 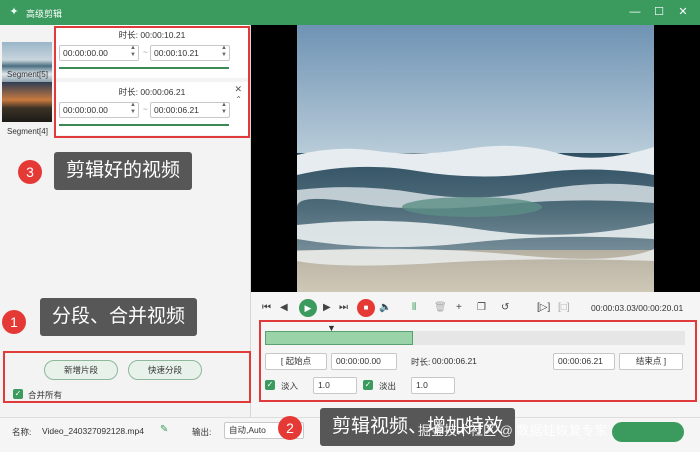 What do you see at coordinates (290, 428) in the screenshot?
I see `callout-2-badge: 2` at bounding box center [290, 428].